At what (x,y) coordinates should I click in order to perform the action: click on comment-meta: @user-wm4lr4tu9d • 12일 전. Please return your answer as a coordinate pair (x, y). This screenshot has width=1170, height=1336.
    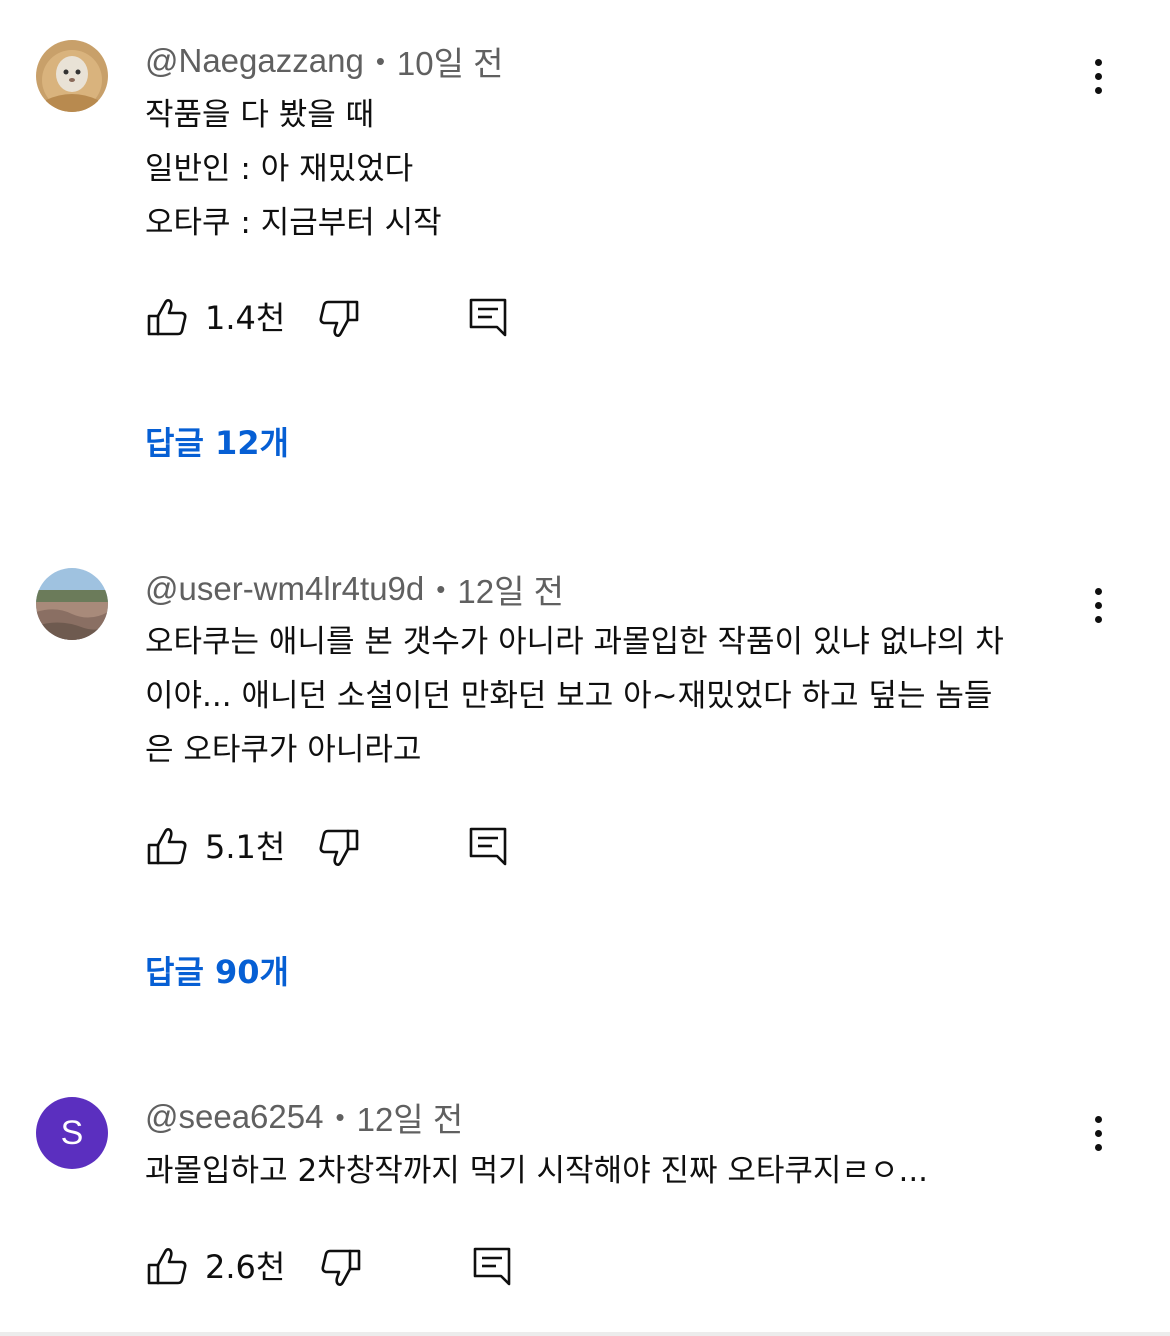
    Looking at the image, I should click on (354, 589).